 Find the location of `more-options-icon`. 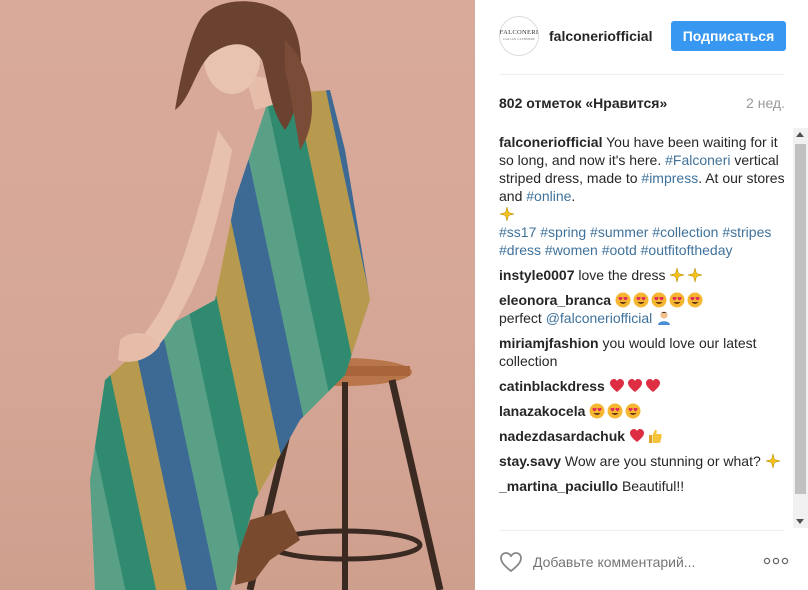

more-options-icon is located at coordinates (776, 561).